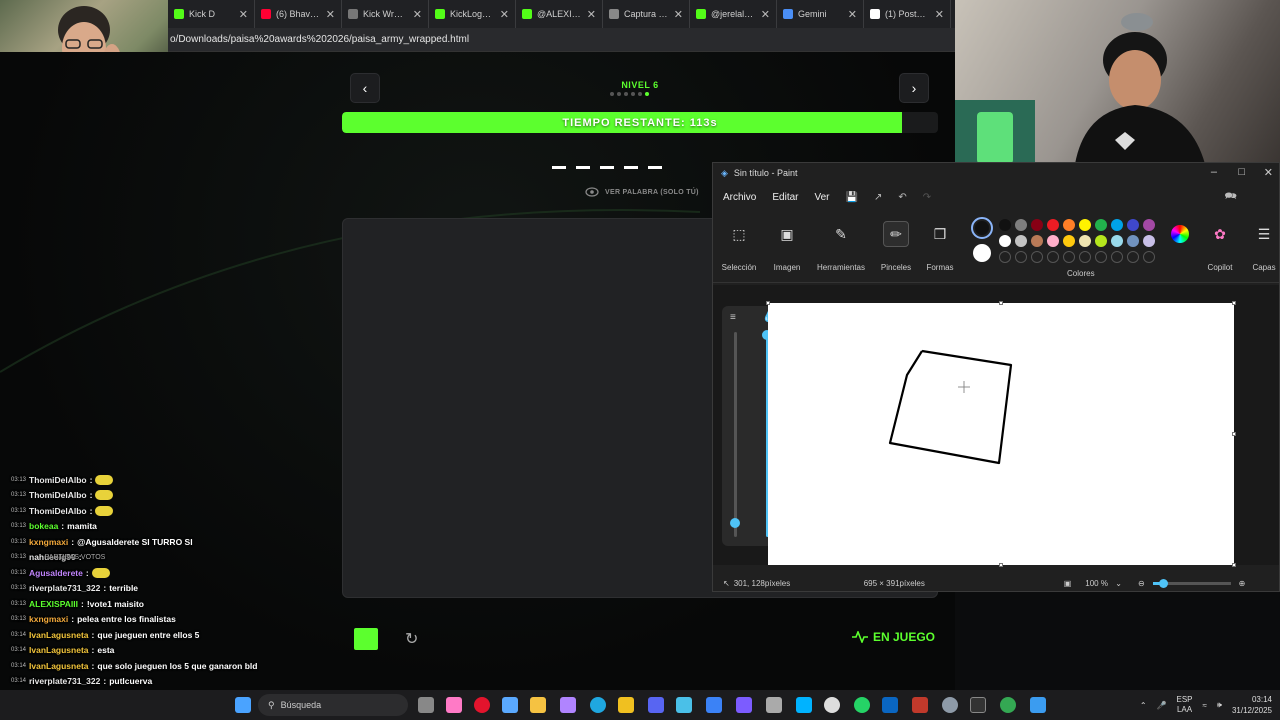  I want to click on microphone-icon: 🎤, so click(1162, 705).